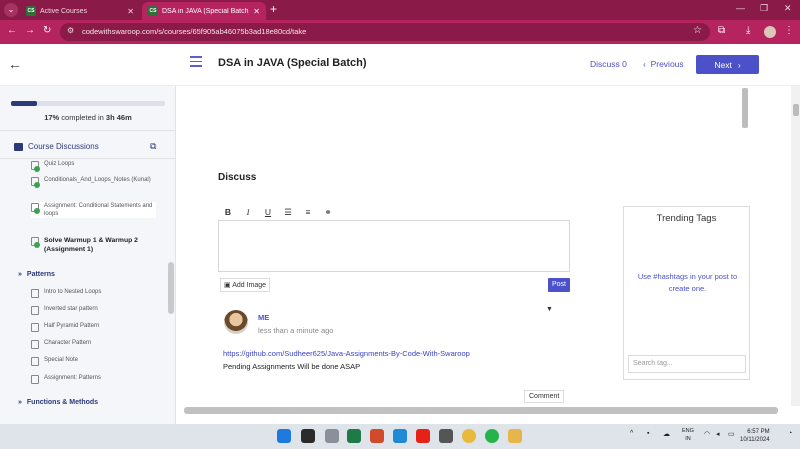 This screenshot has width=800, height=449. Describe the element at coordinates (70, 30) in the screenshot. I see `site-info-icon: ⚙` at that location.